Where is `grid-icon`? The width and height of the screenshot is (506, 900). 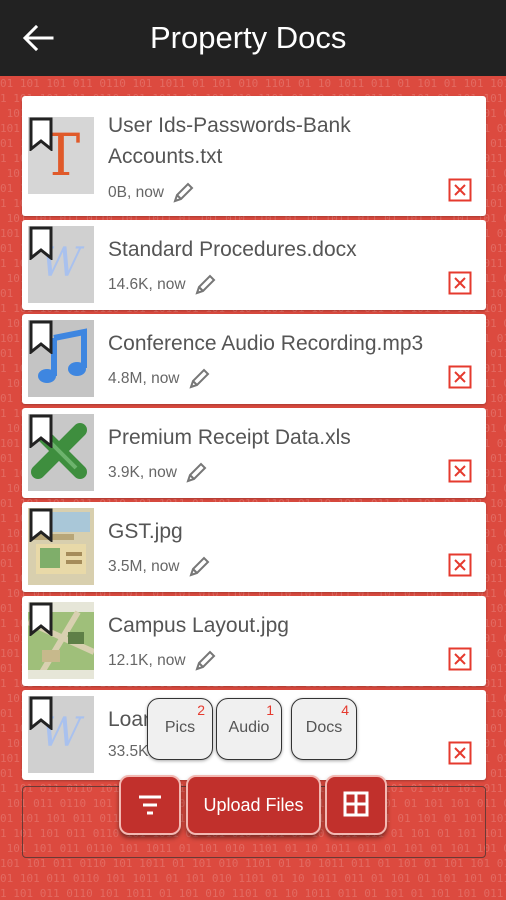 grid-icon is located at coordinates (356, 804).